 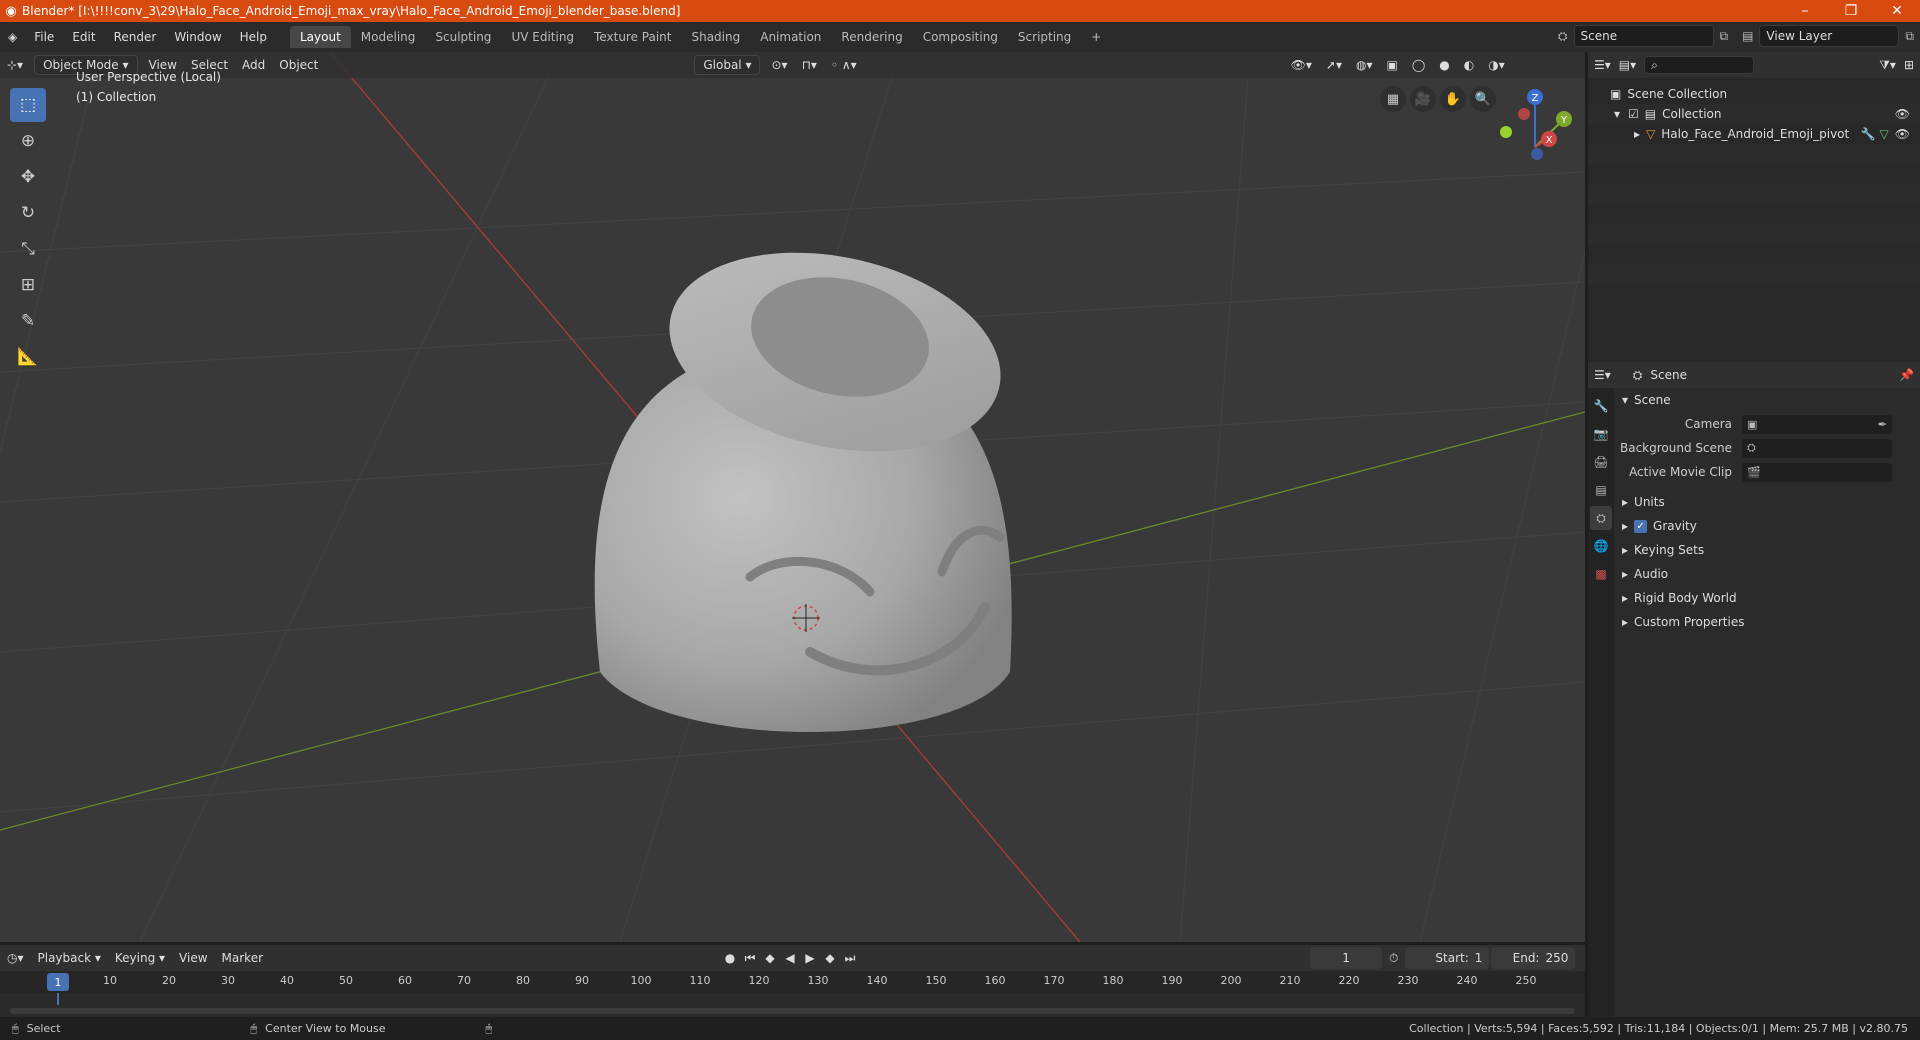 What do you see at coordinates (1301, 65) in the screenshot?
I see `visibility-icon: 👁▾` at bounding box center [1301, 65].